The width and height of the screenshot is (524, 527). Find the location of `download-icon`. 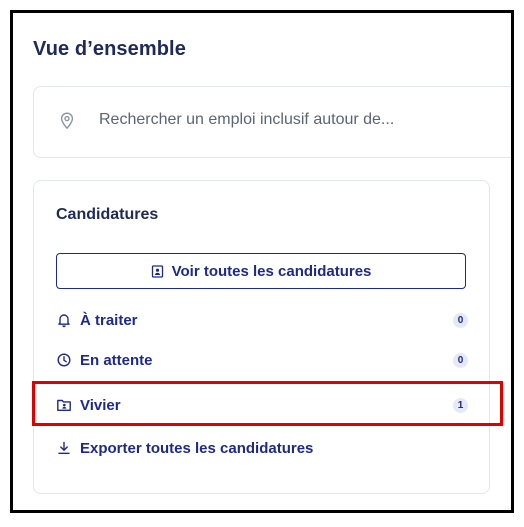

download-icon is located at coordinates (64, 448).